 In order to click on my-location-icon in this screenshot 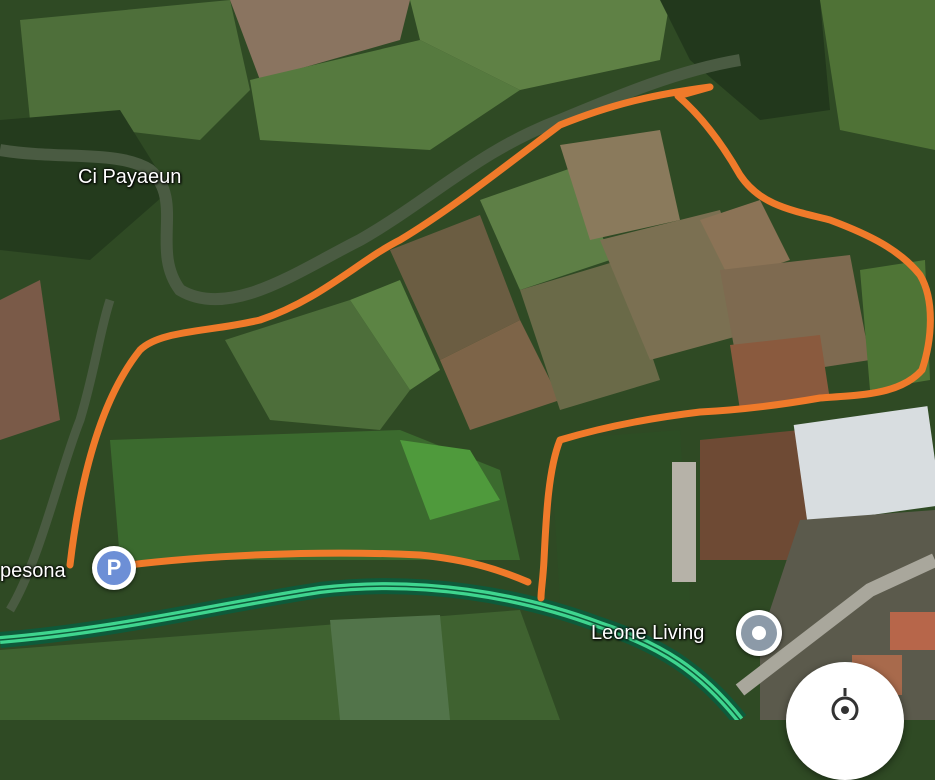, I will do `click(845, 704)`.